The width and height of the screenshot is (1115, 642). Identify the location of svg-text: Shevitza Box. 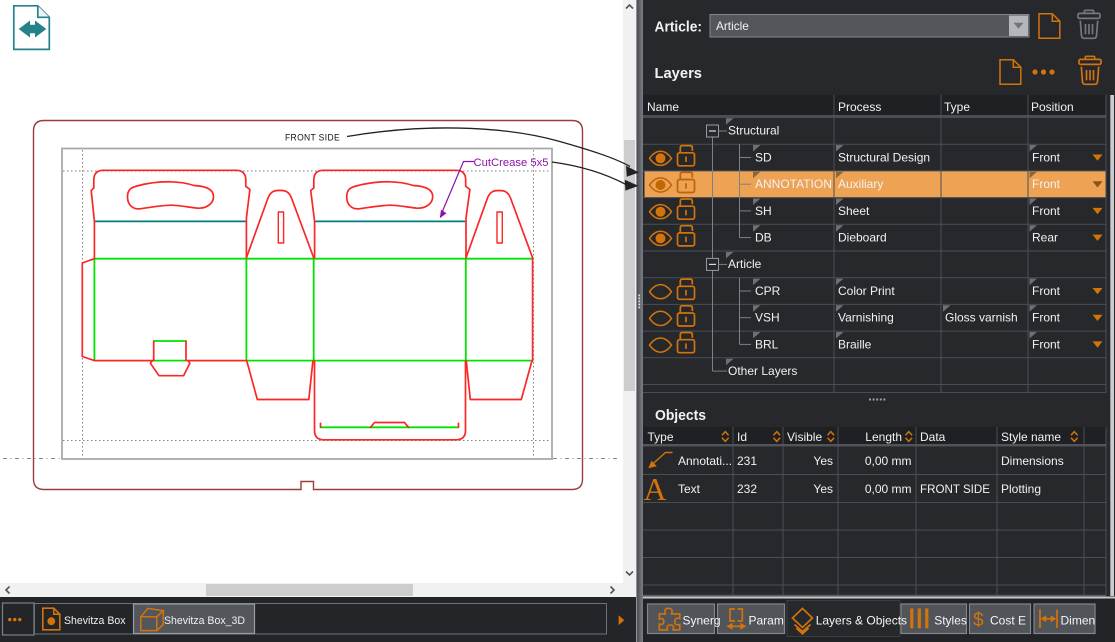
(95, 621).